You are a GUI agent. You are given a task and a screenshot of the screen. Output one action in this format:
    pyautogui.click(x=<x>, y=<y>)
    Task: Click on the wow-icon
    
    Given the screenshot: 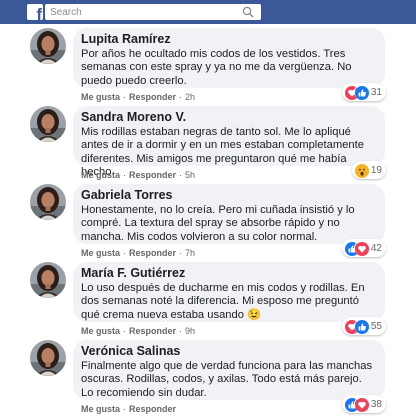 What is the action you would take?
    pyautogui.click(x=361, y=170)
    